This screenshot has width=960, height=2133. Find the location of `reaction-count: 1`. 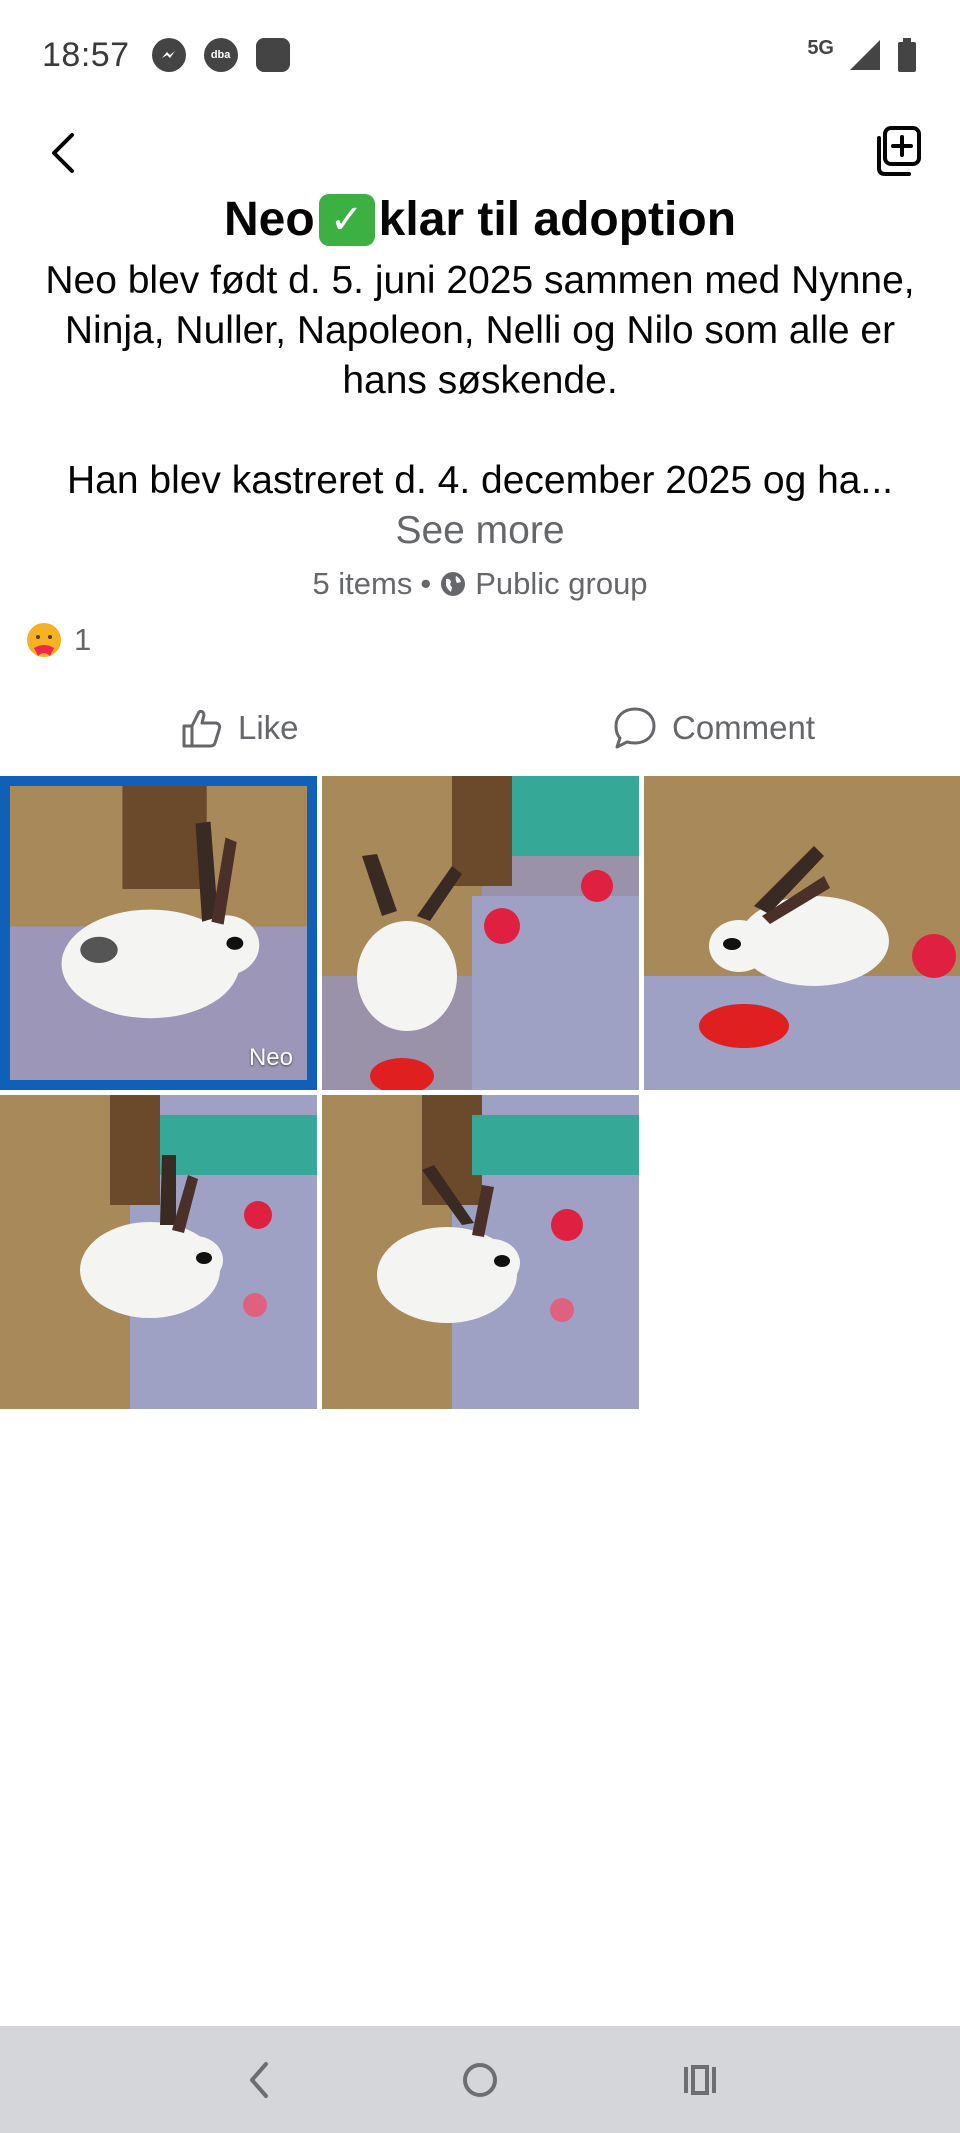

reaction-count: 1 is located at coordinates (83, 639).